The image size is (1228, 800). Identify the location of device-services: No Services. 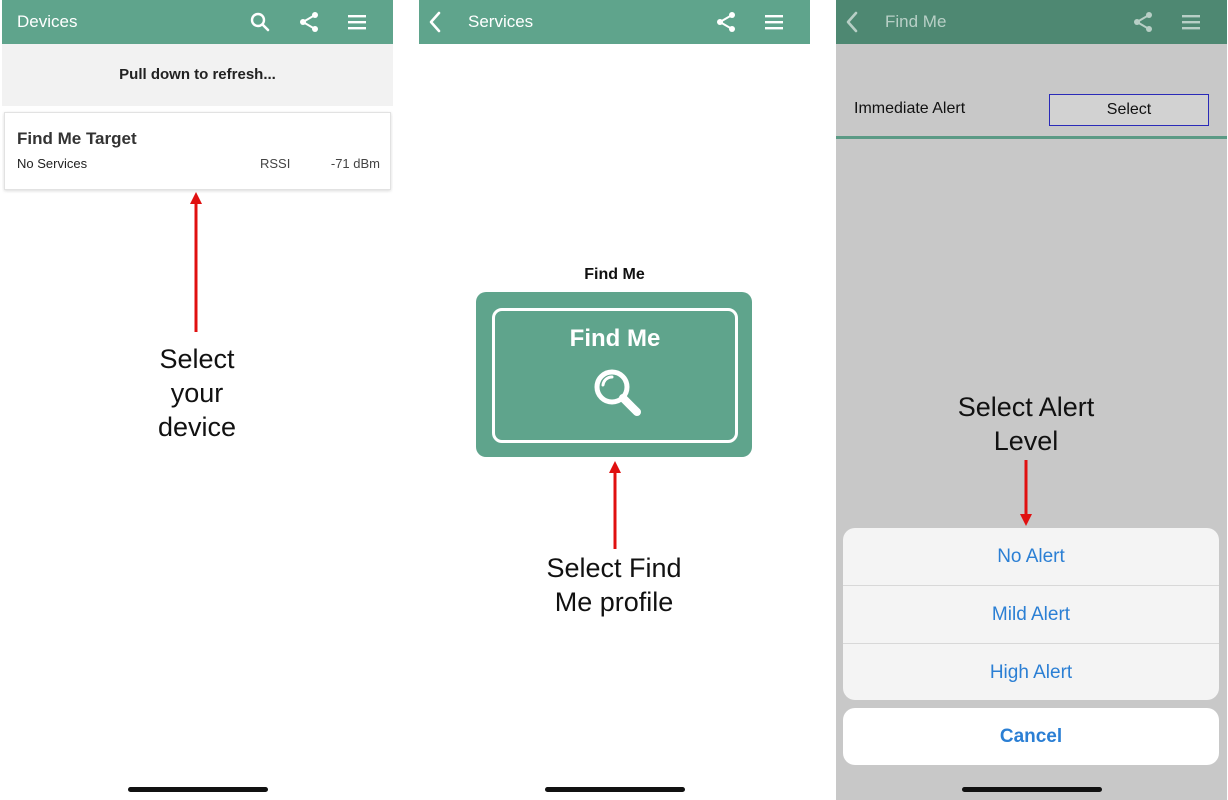
(52, 163).